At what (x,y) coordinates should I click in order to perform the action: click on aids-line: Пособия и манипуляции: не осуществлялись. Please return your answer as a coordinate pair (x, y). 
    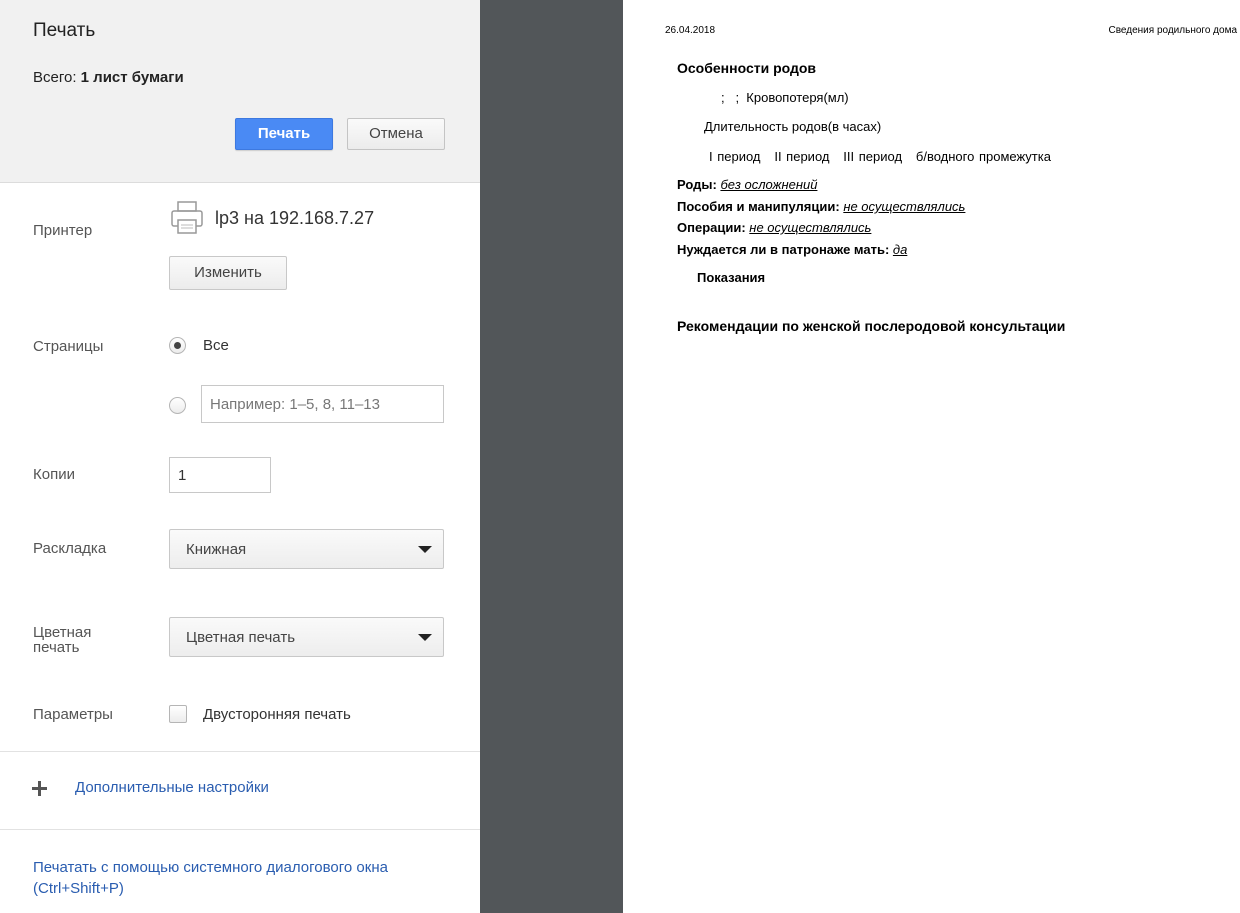
    Looking at the image, I should click on (821, 206).